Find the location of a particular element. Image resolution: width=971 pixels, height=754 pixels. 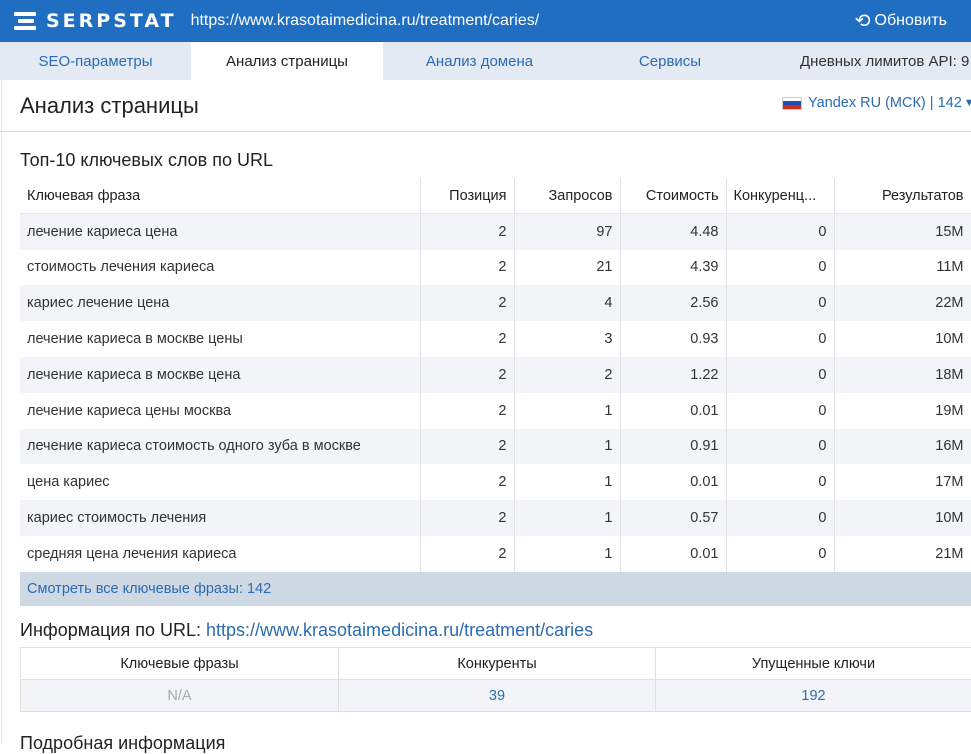

keyword-cell: стоимость лечения кариеса is located at coordinates (220, 268).